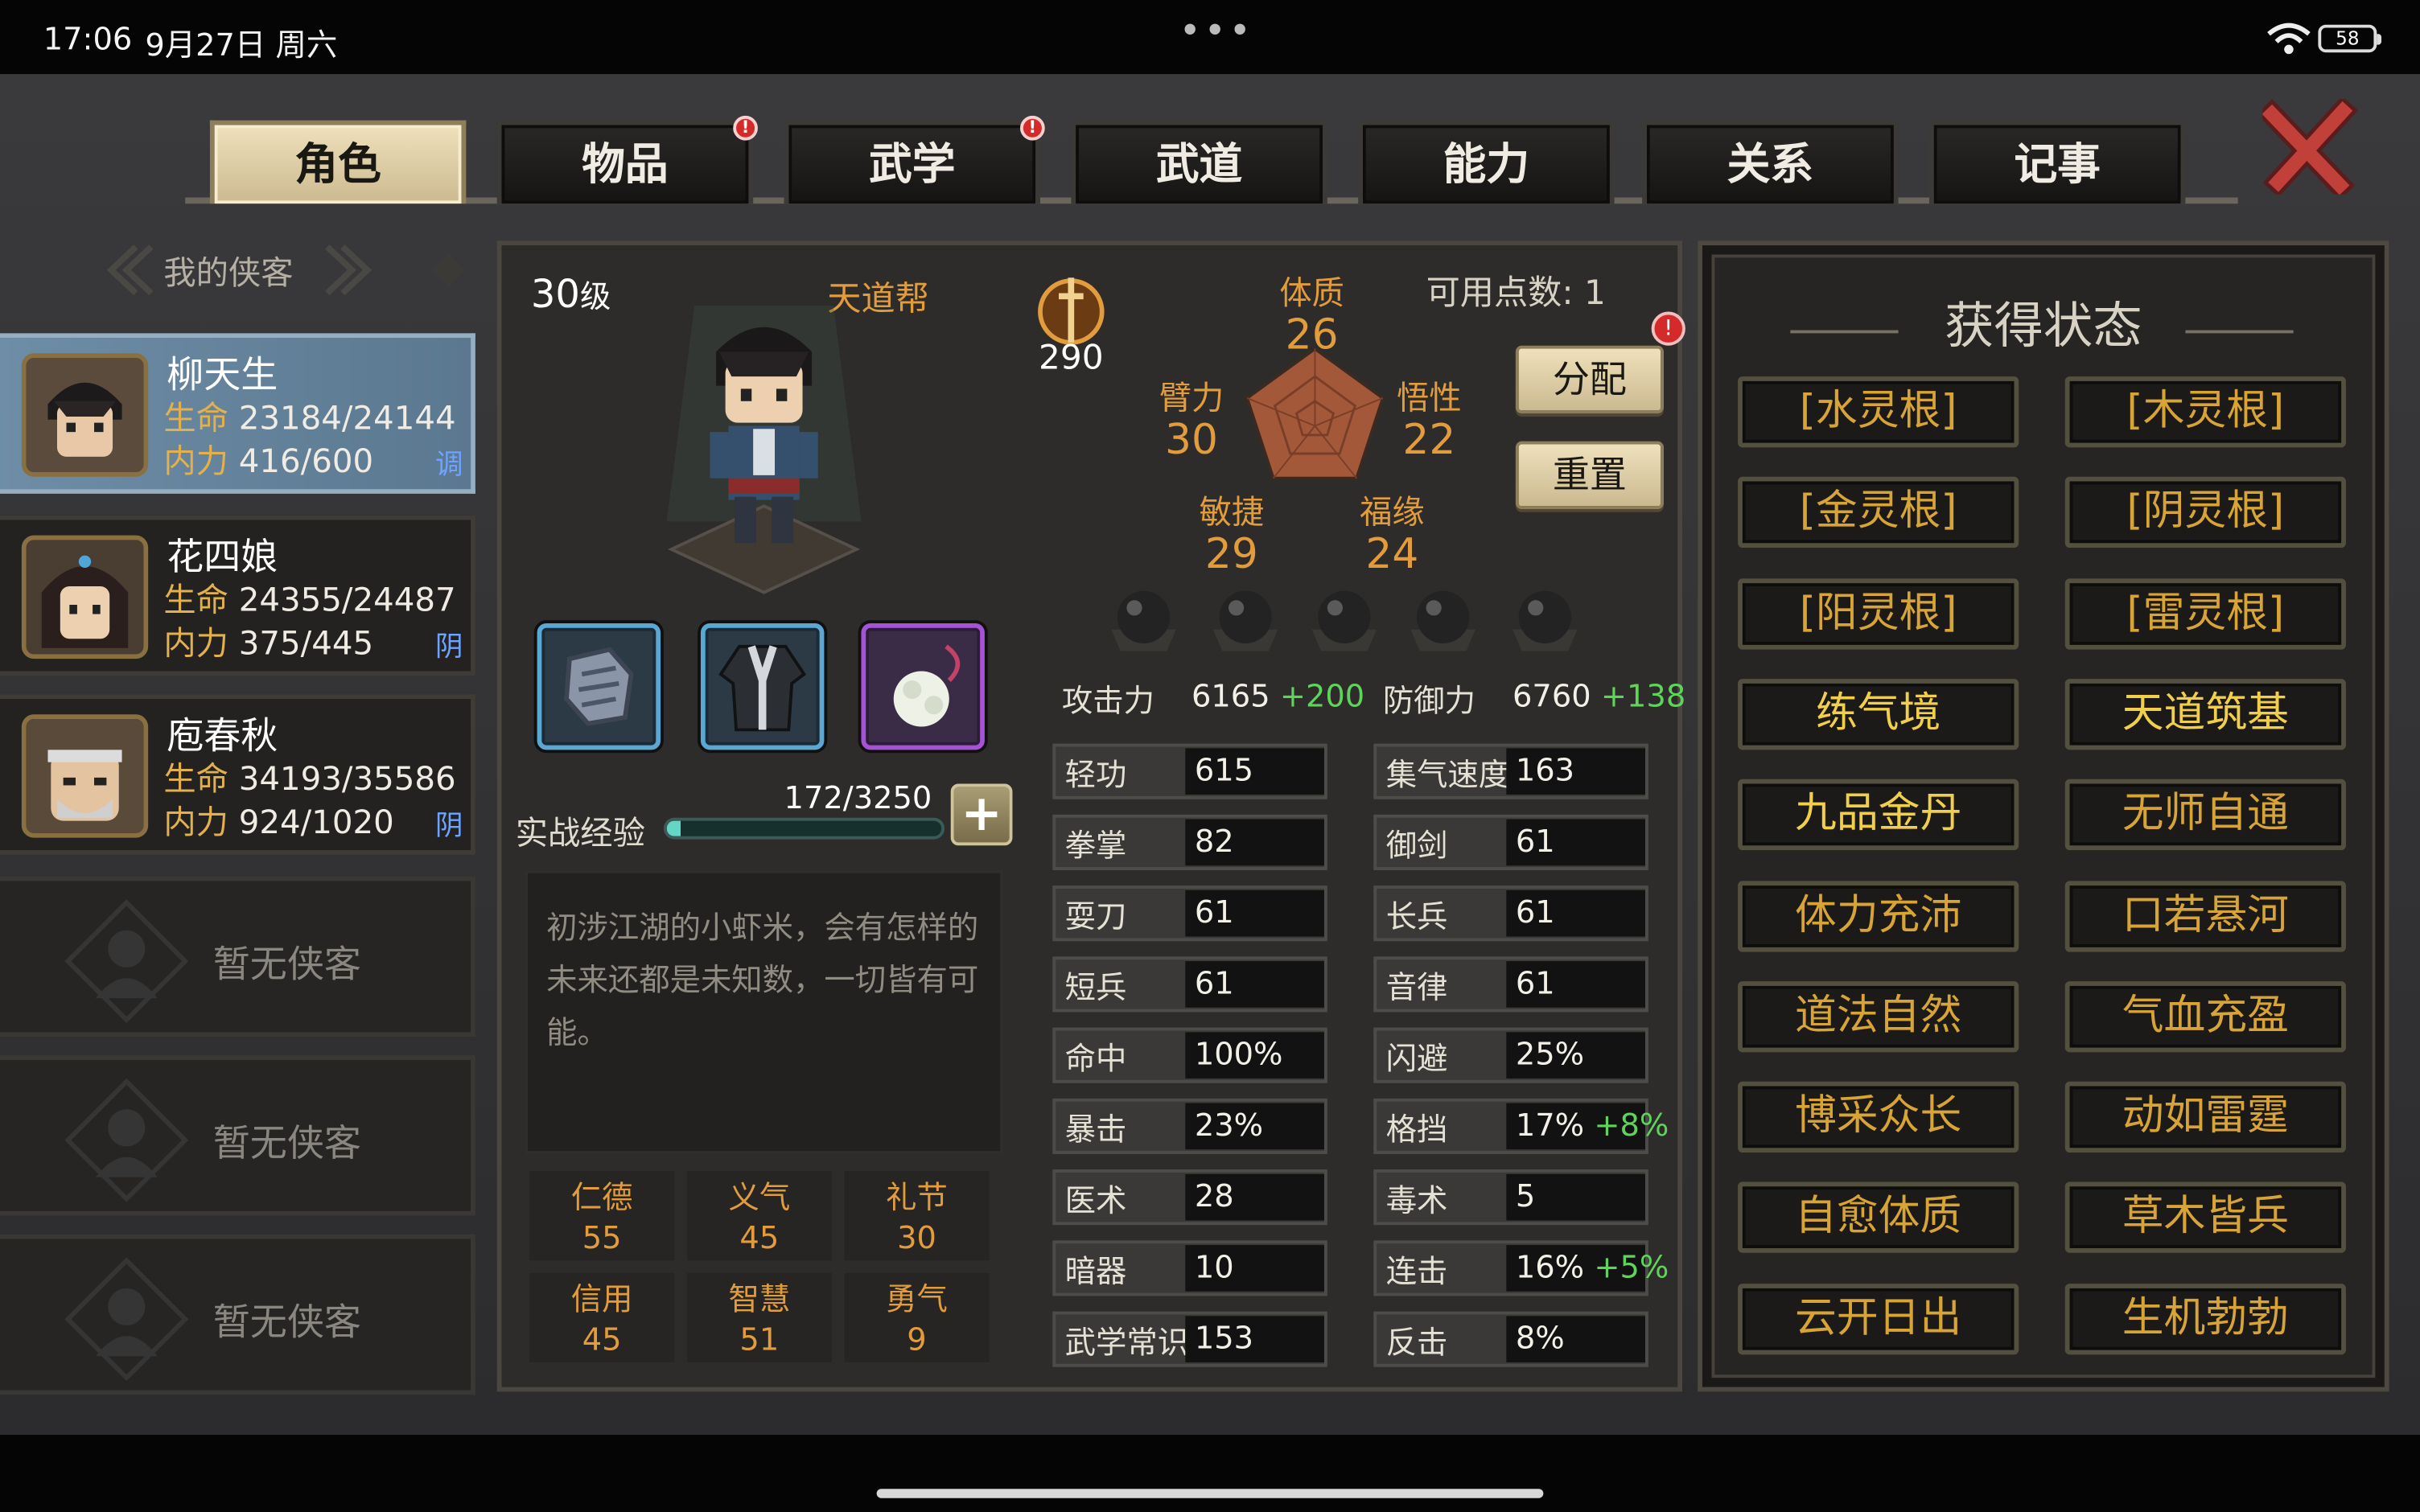  I want to click on tab-label: 武学, so click(912, 164).